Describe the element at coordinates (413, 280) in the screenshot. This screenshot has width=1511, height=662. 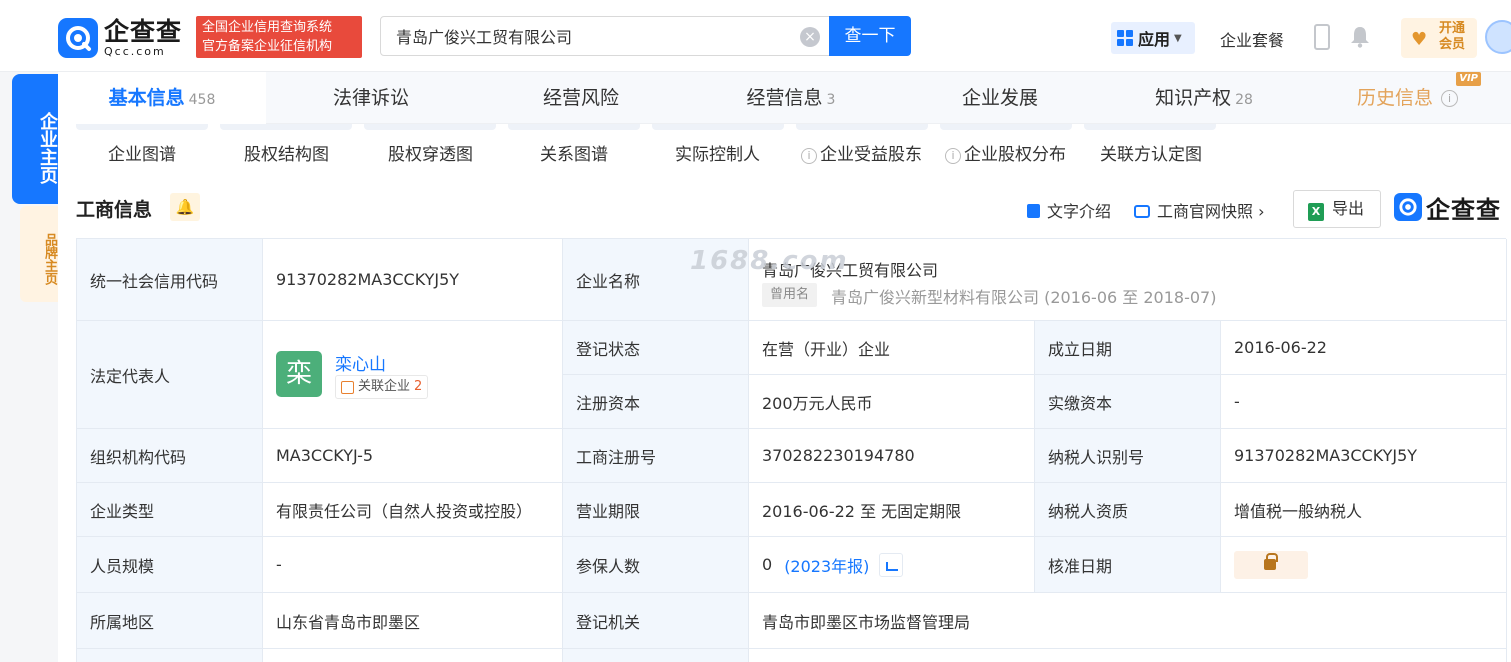
I see `credit-code-value: 91370282MA3CCKYJ5Y` at that location.